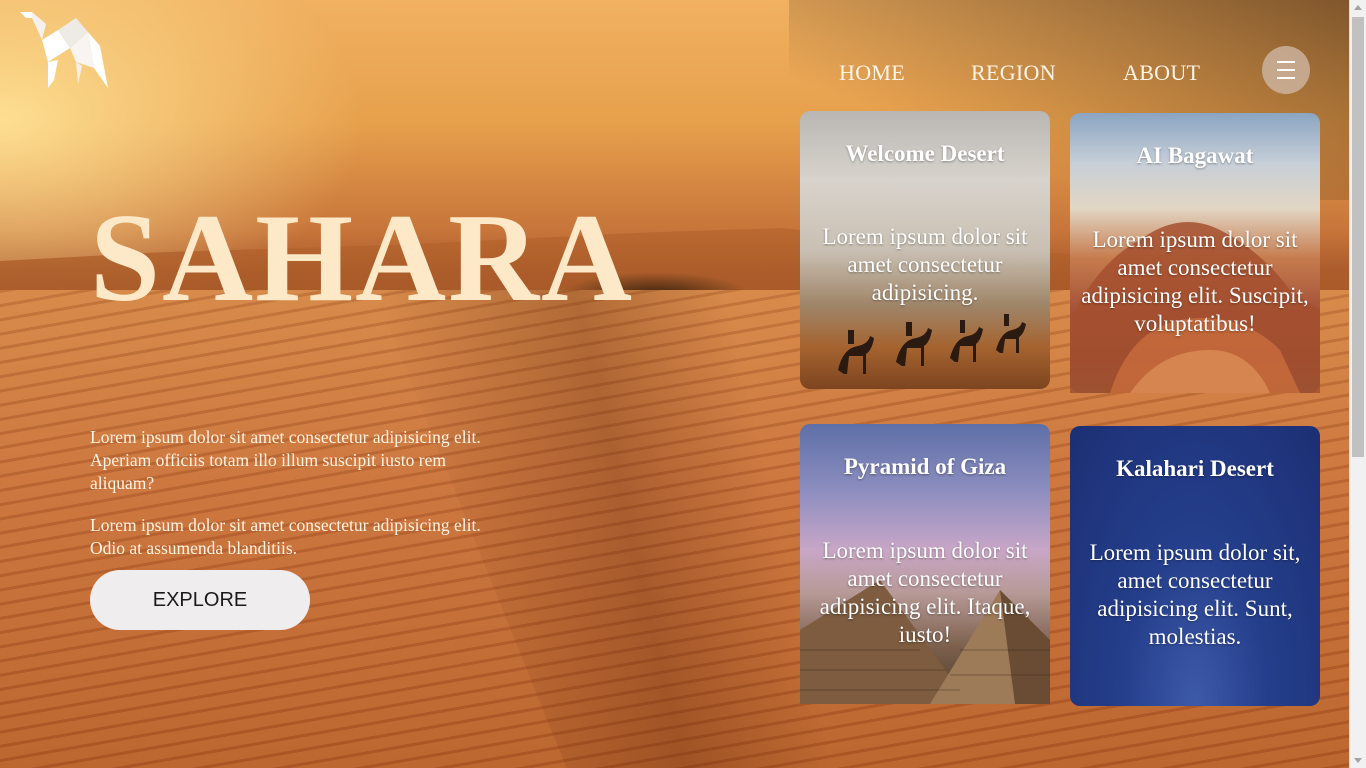 The image size is (1366, 768). I want to click on scroll-up-arrow-icon, so click(1358, 7).